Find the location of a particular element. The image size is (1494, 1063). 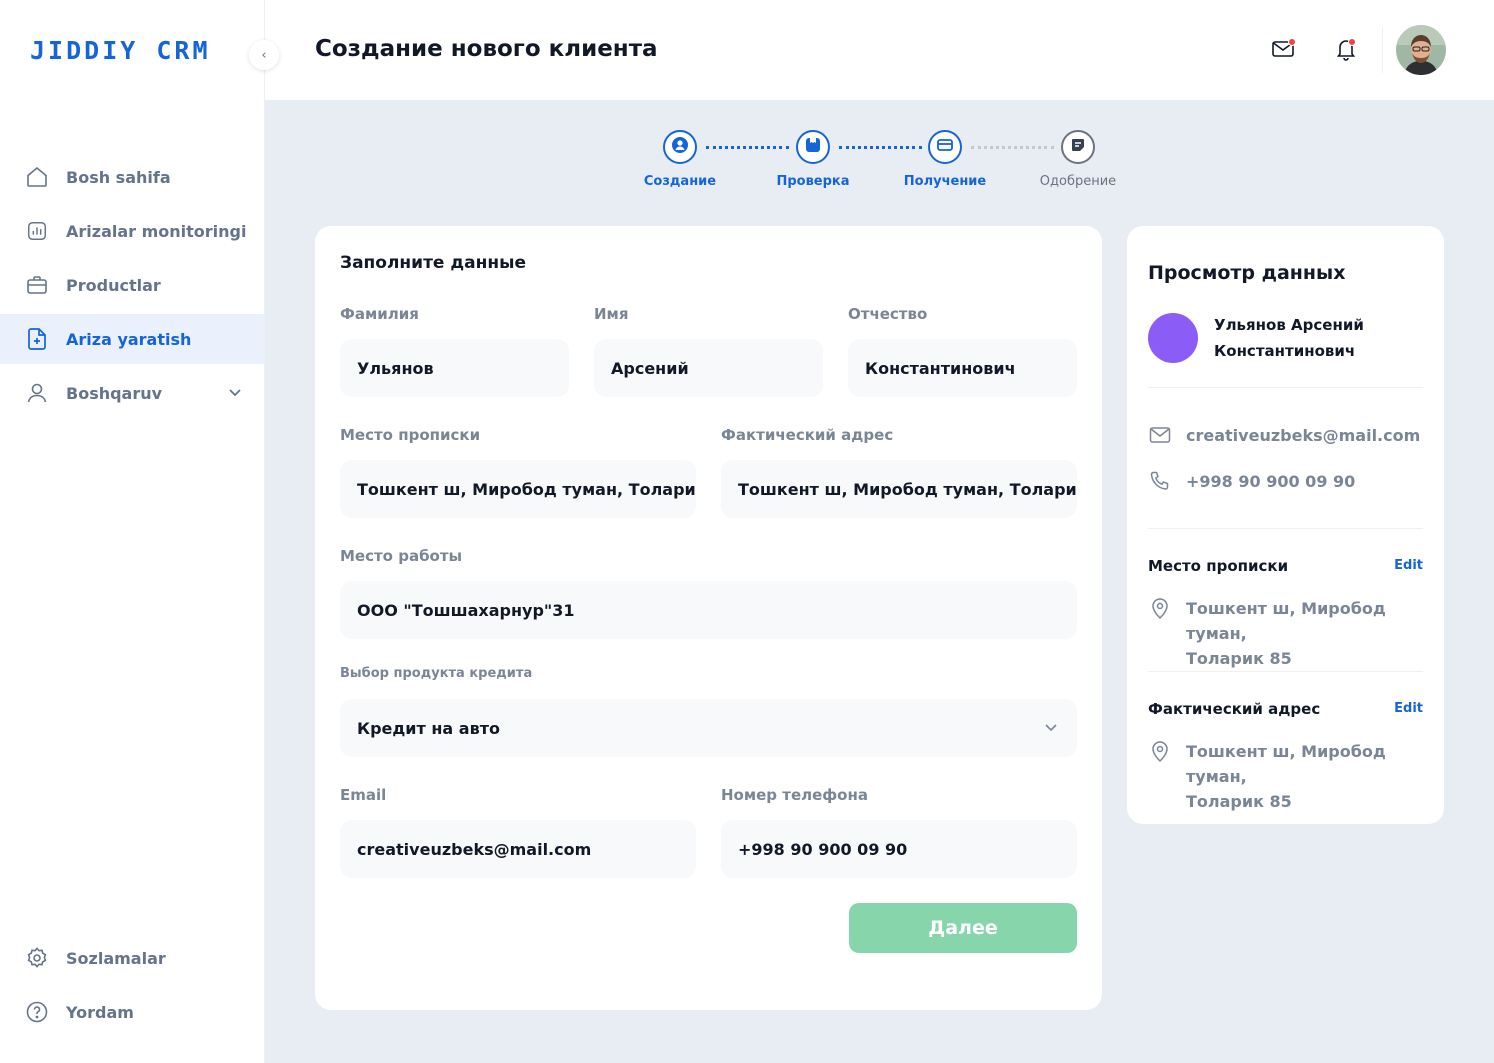

actual-edit-link: Edit is located at coordinates (1408, 708).